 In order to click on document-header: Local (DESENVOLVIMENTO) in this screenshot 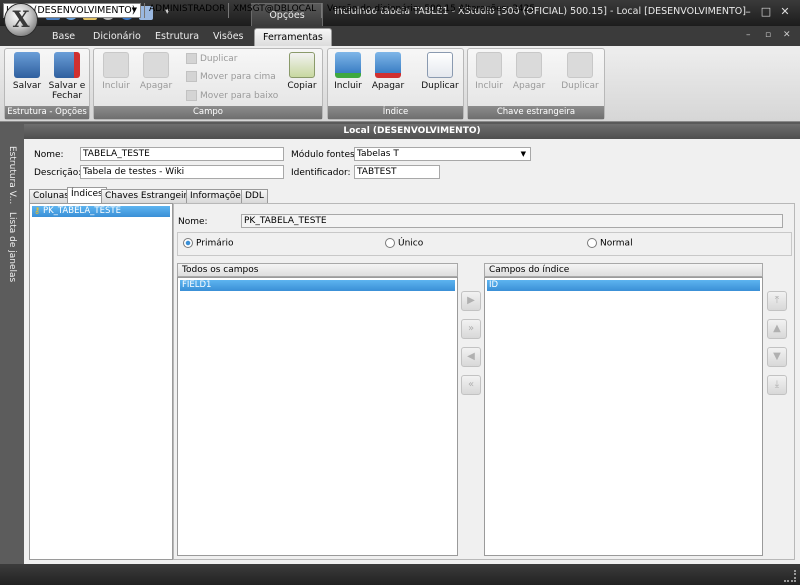, I will do `click(412, 131)`.